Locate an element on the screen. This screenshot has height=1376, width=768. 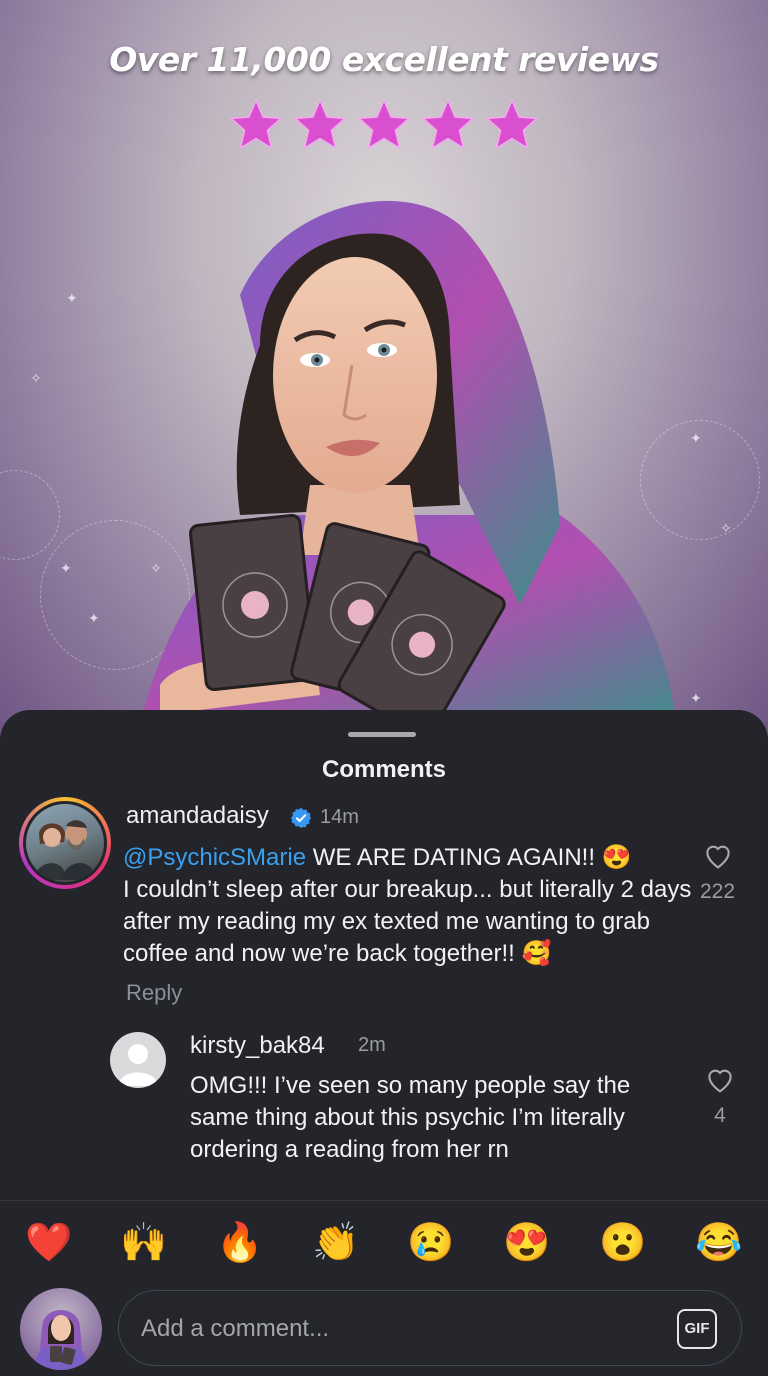
reply-button: Reply is located at coordinates (154, 993).